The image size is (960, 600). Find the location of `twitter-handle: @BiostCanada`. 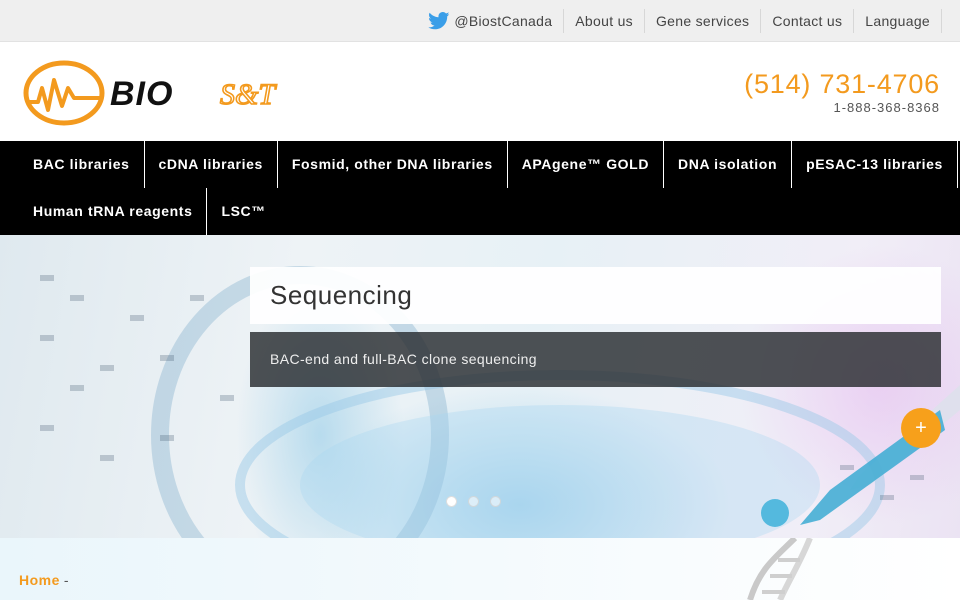

twitter-handle: @BiostCanada is located at coordinates (503, 21).